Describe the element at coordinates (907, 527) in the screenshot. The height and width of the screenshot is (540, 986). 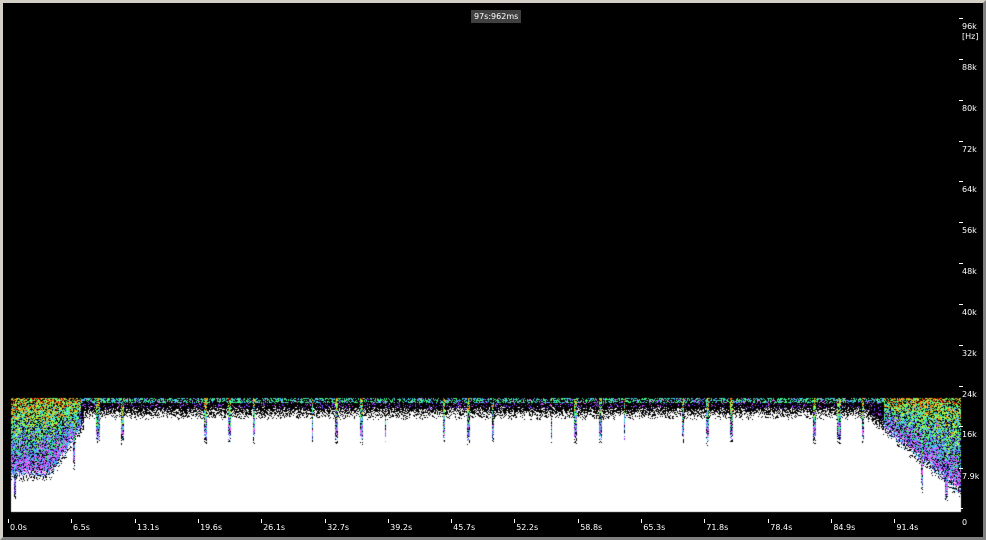
I see `x-tick-label: 91.4s` at that location.